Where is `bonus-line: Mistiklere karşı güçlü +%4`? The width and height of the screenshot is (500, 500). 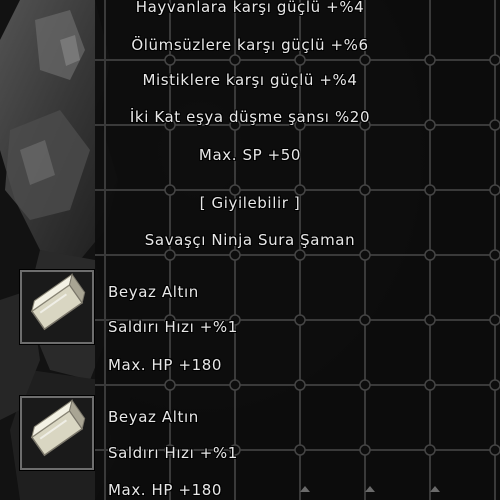
bonus-line: Mistiklere karşı güçlü +%4 is located at coordinates (250, 80).